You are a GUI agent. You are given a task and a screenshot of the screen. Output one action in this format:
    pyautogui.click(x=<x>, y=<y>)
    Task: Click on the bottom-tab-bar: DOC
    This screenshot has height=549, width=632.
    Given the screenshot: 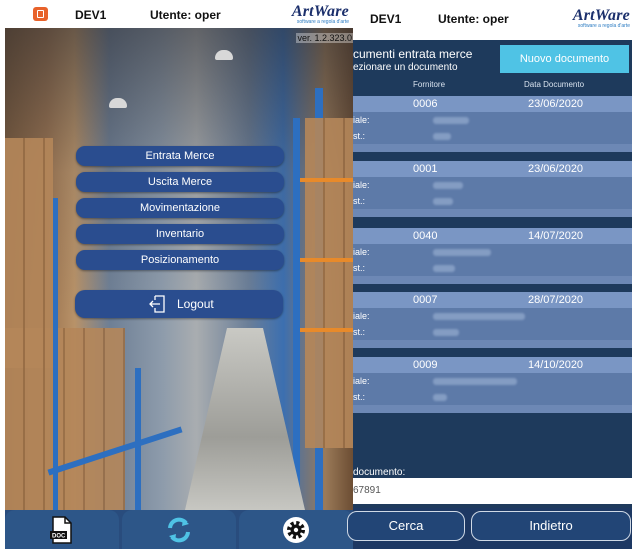 What is the action you would take?
    pyautogui.click(x=179, y=529)
    